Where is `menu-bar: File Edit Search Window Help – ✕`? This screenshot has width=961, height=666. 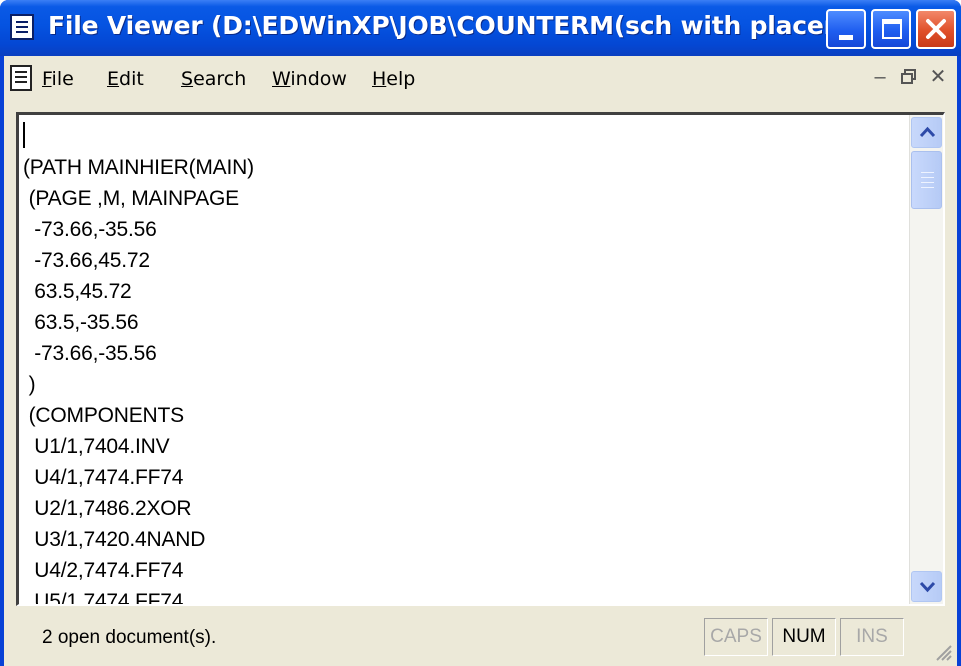
menu-bar: File Edit Search Window Help – ✕ is located at coordinates (480, 78).